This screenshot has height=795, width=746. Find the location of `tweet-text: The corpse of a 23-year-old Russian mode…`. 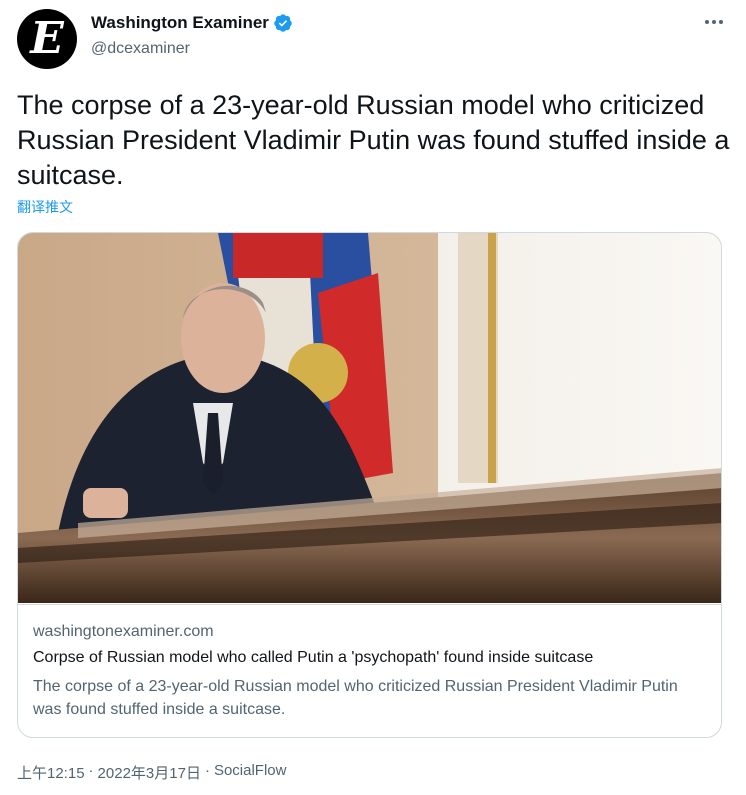

tweet-text: The corpse of a 23-year-old Russian mode… is located at coordinates (373, 140).